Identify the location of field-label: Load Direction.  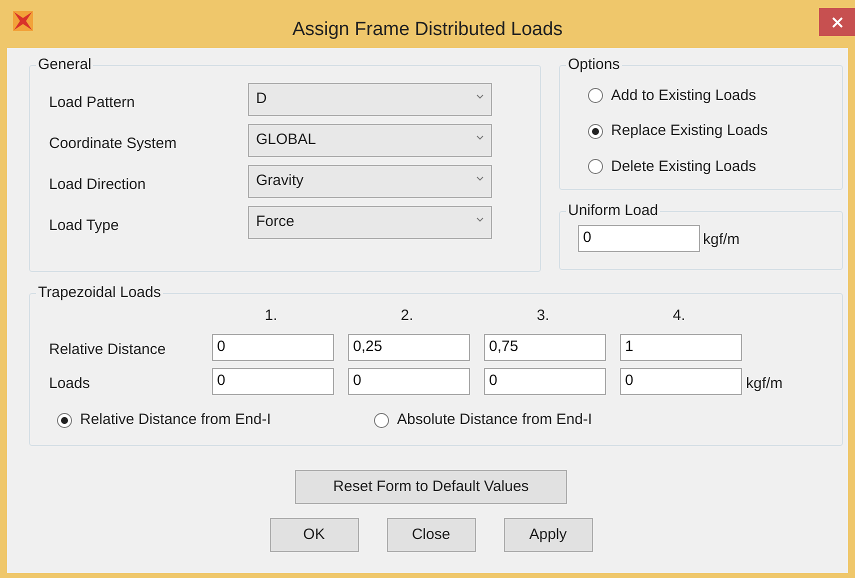
(97, 184).